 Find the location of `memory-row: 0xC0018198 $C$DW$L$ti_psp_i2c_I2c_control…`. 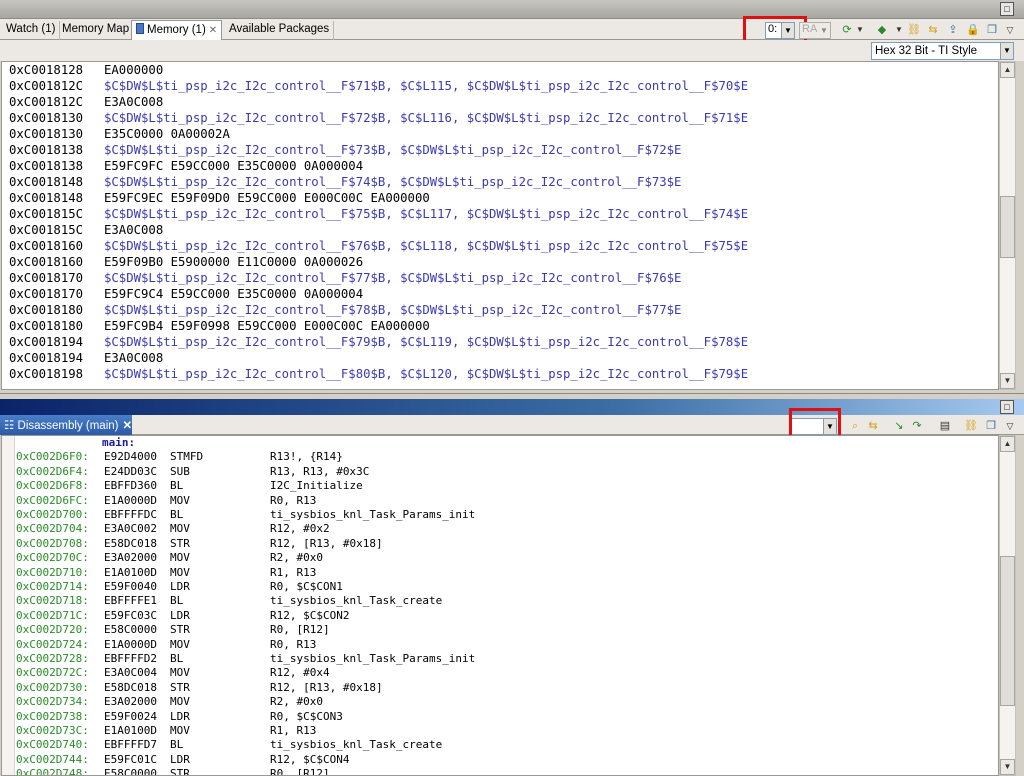

memory-row: 0xC0018198 $C$DW$L$ti_psp_i2c_I2c_control… is located at coordinates (500, 374).